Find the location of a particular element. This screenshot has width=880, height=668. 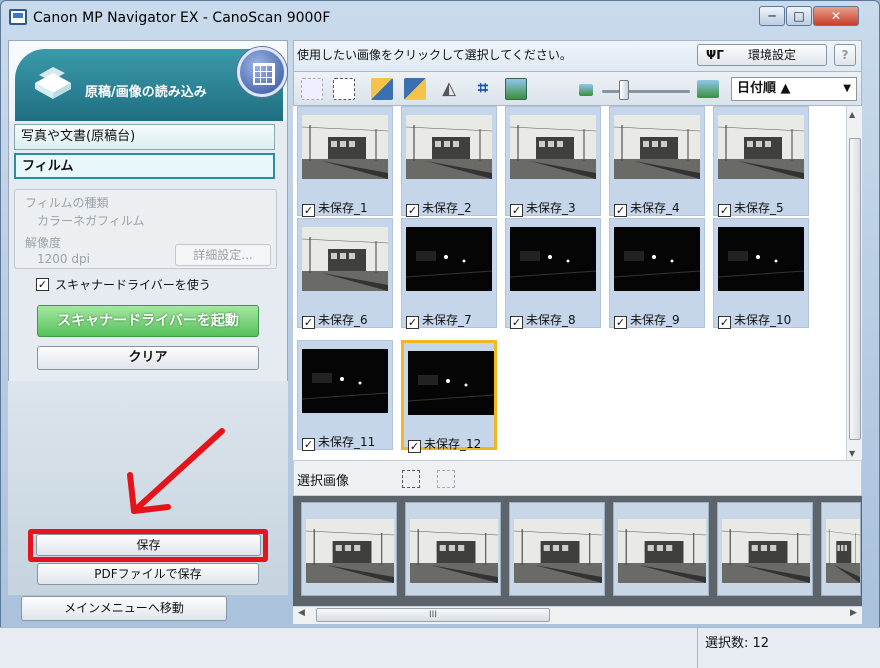

source-option-platen: 写真や文書(原稿台) is located at coordinates (144, 137).